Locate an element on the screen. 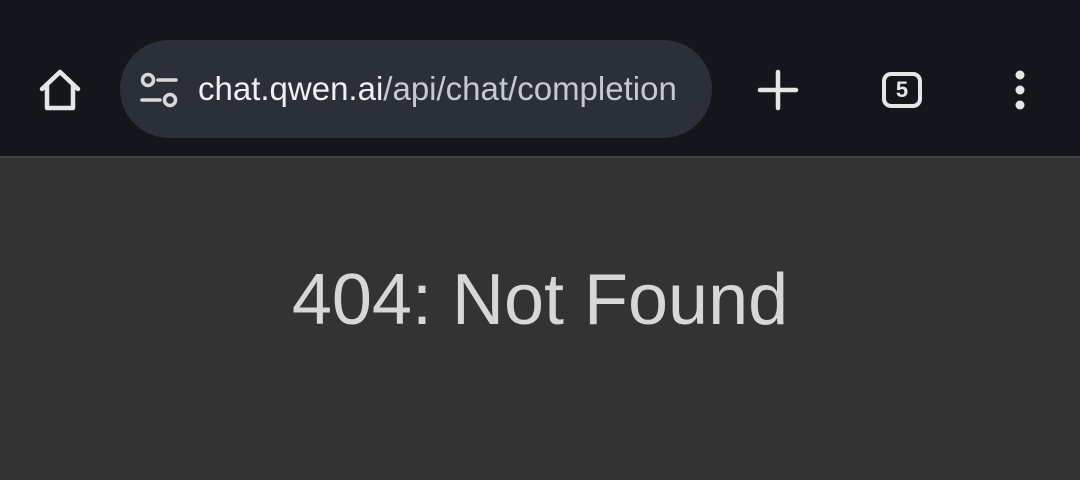 This screenshot has height=480, width=1080. address-bar: chat.qwen.ai/api/chat/completion is located at coordinates (416, 89).